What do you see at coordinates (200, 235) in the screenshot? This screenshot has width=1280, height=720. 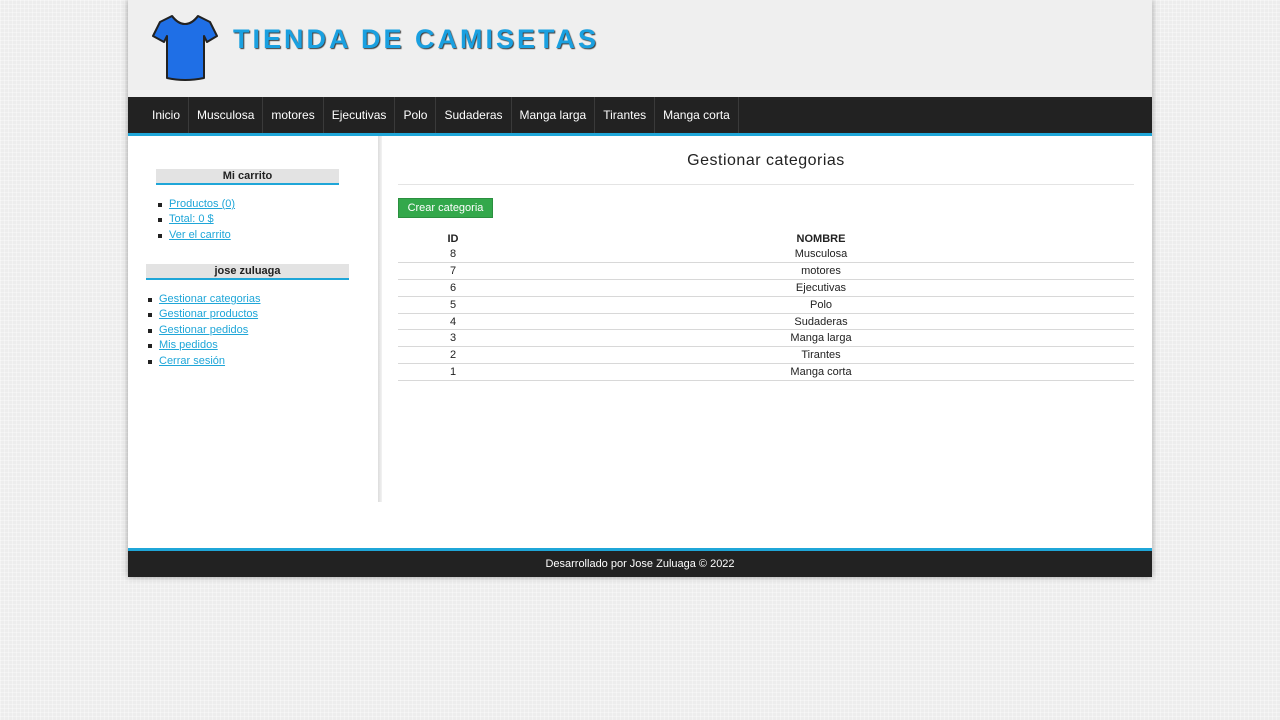 I see `view-cart-link: Ver el carrito` at bounding box center [200, 235].